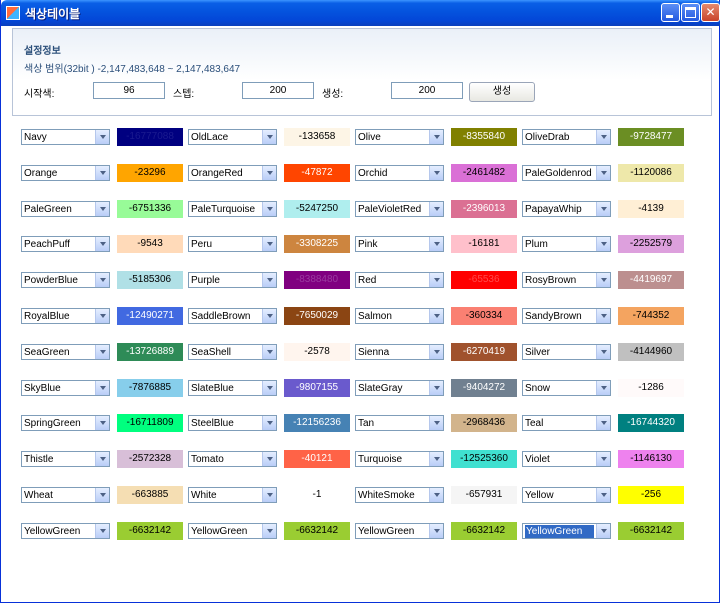  I want to click on color-select-4-2: Red, so click(399, 280).